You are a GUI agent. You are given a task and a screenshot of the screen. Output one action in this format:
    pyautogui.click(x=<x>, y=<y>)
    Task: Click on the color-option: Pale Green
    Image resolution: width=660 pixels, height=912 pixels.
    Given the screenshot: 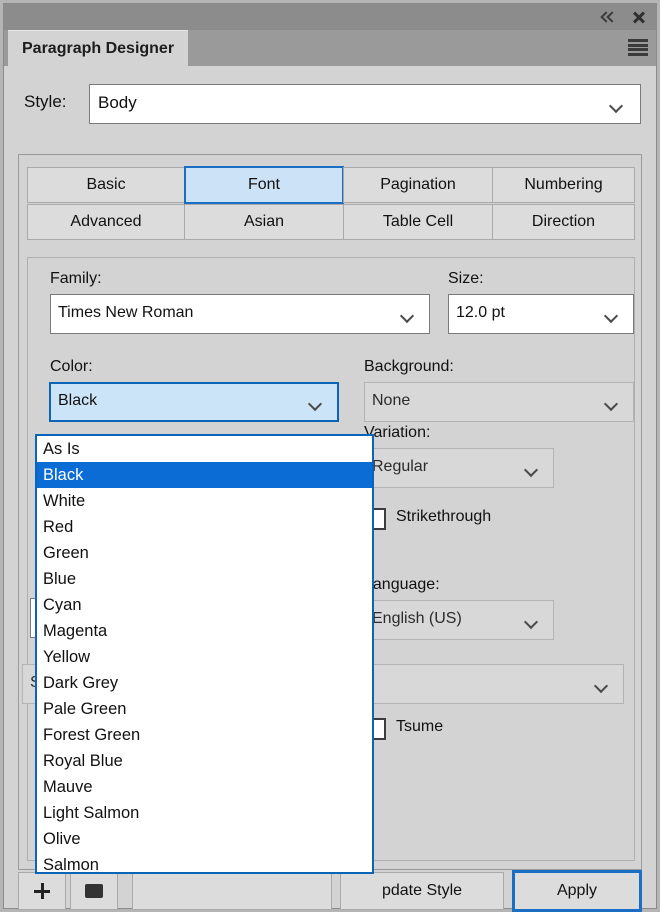 What is the action you would take?
    pyautogui.click(x=204, y=709)
    